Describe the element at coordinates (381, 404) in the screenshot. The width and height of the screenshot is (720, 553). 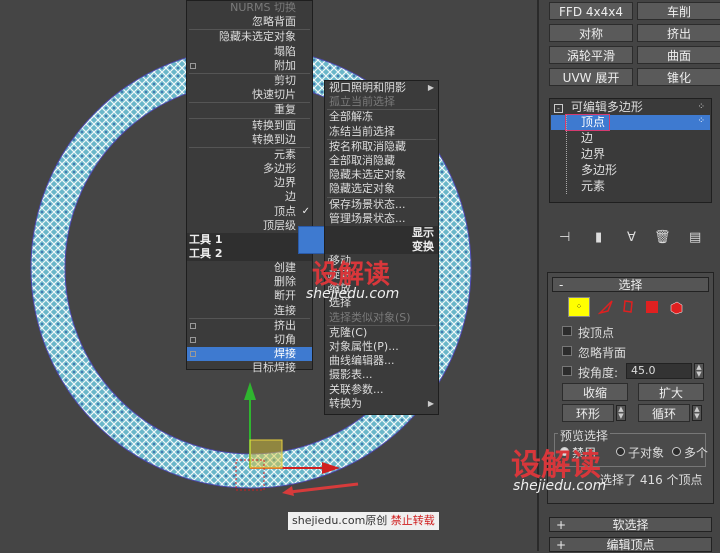
I see `menu-item: 转换为 ▶` at that location.